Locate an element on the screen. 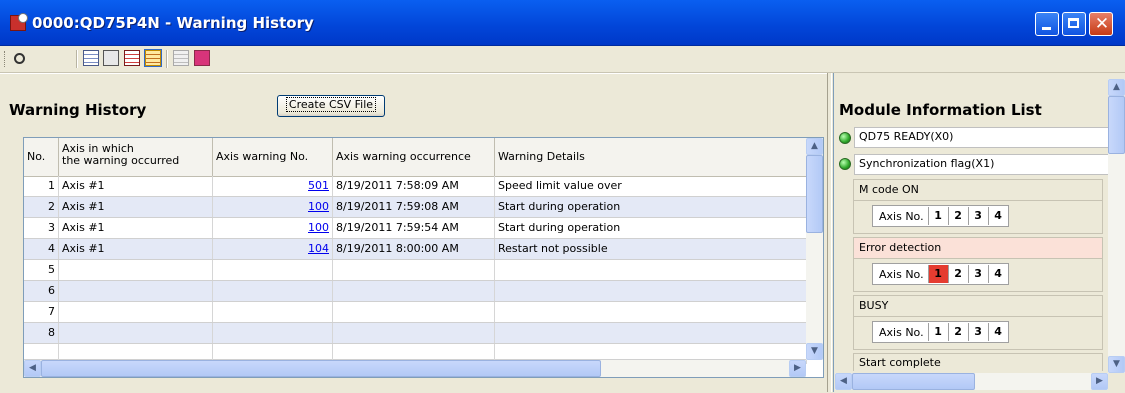 This screenshot has width=1125, height=393. m-code-group: M code ON Axis No. 1 2 3 4 is located at coordinates (978, 206).